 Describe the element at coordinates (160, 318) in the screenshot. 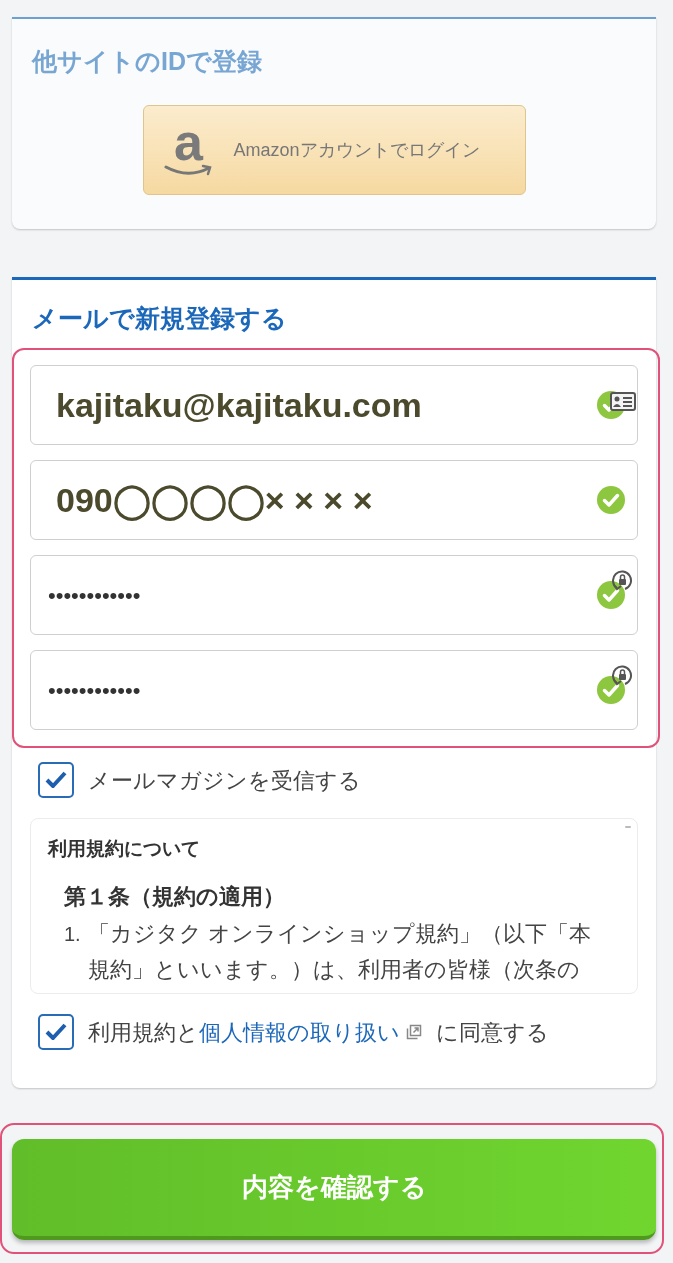

I see `section-title: メールで新規登録する` at that location.